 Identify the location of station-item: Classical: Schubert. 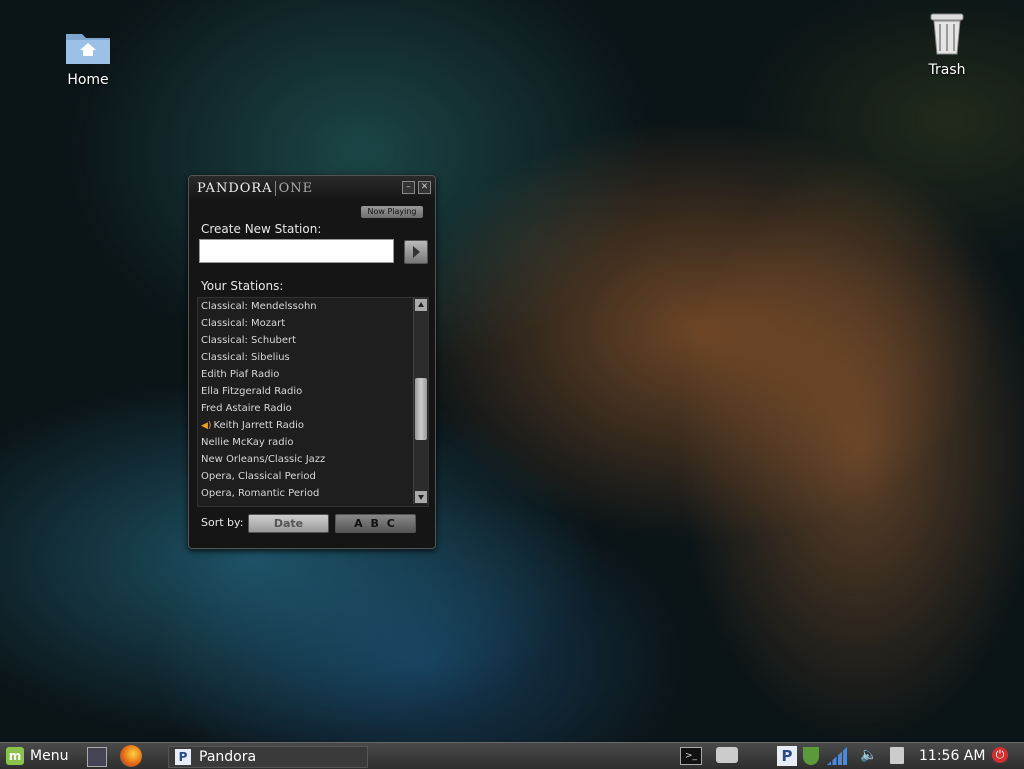
(248, 340).